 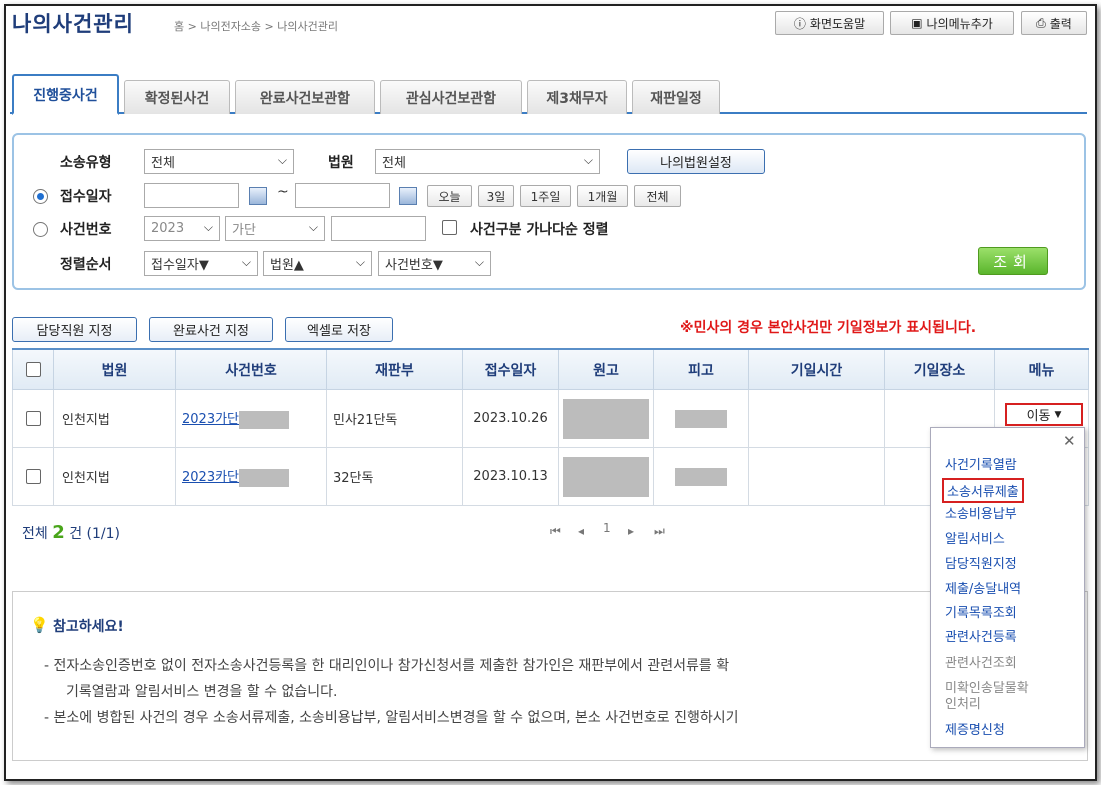 I want to click on receipt-date-radio, so click(x=40, y=196).